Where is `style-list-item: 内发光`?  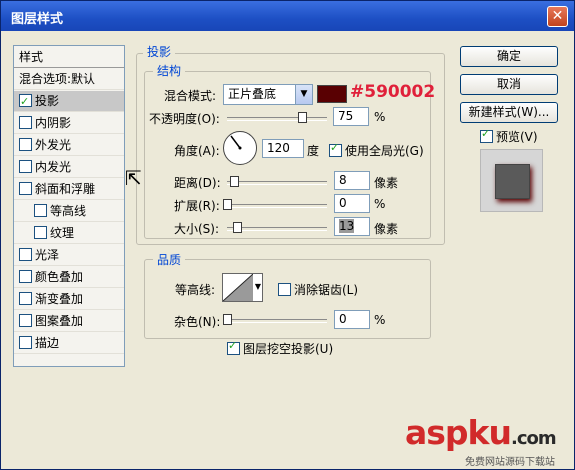 style-list-item: 内发光 is located at coordinates (69, 167).